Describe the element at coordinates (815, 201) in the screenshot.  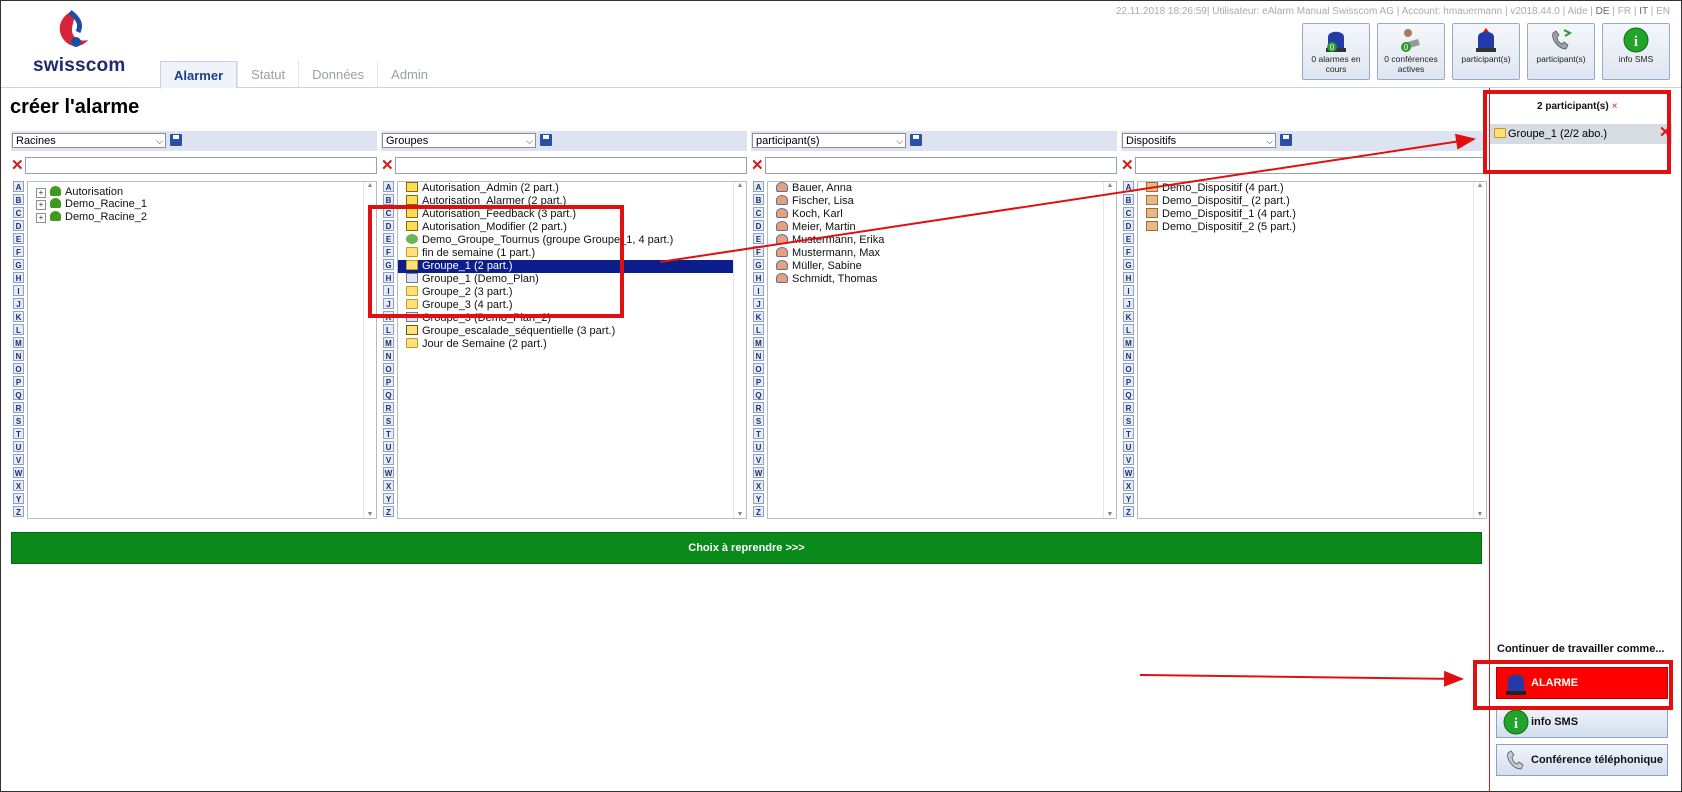
I see `list-item: Fischer, Lisa` at that location.